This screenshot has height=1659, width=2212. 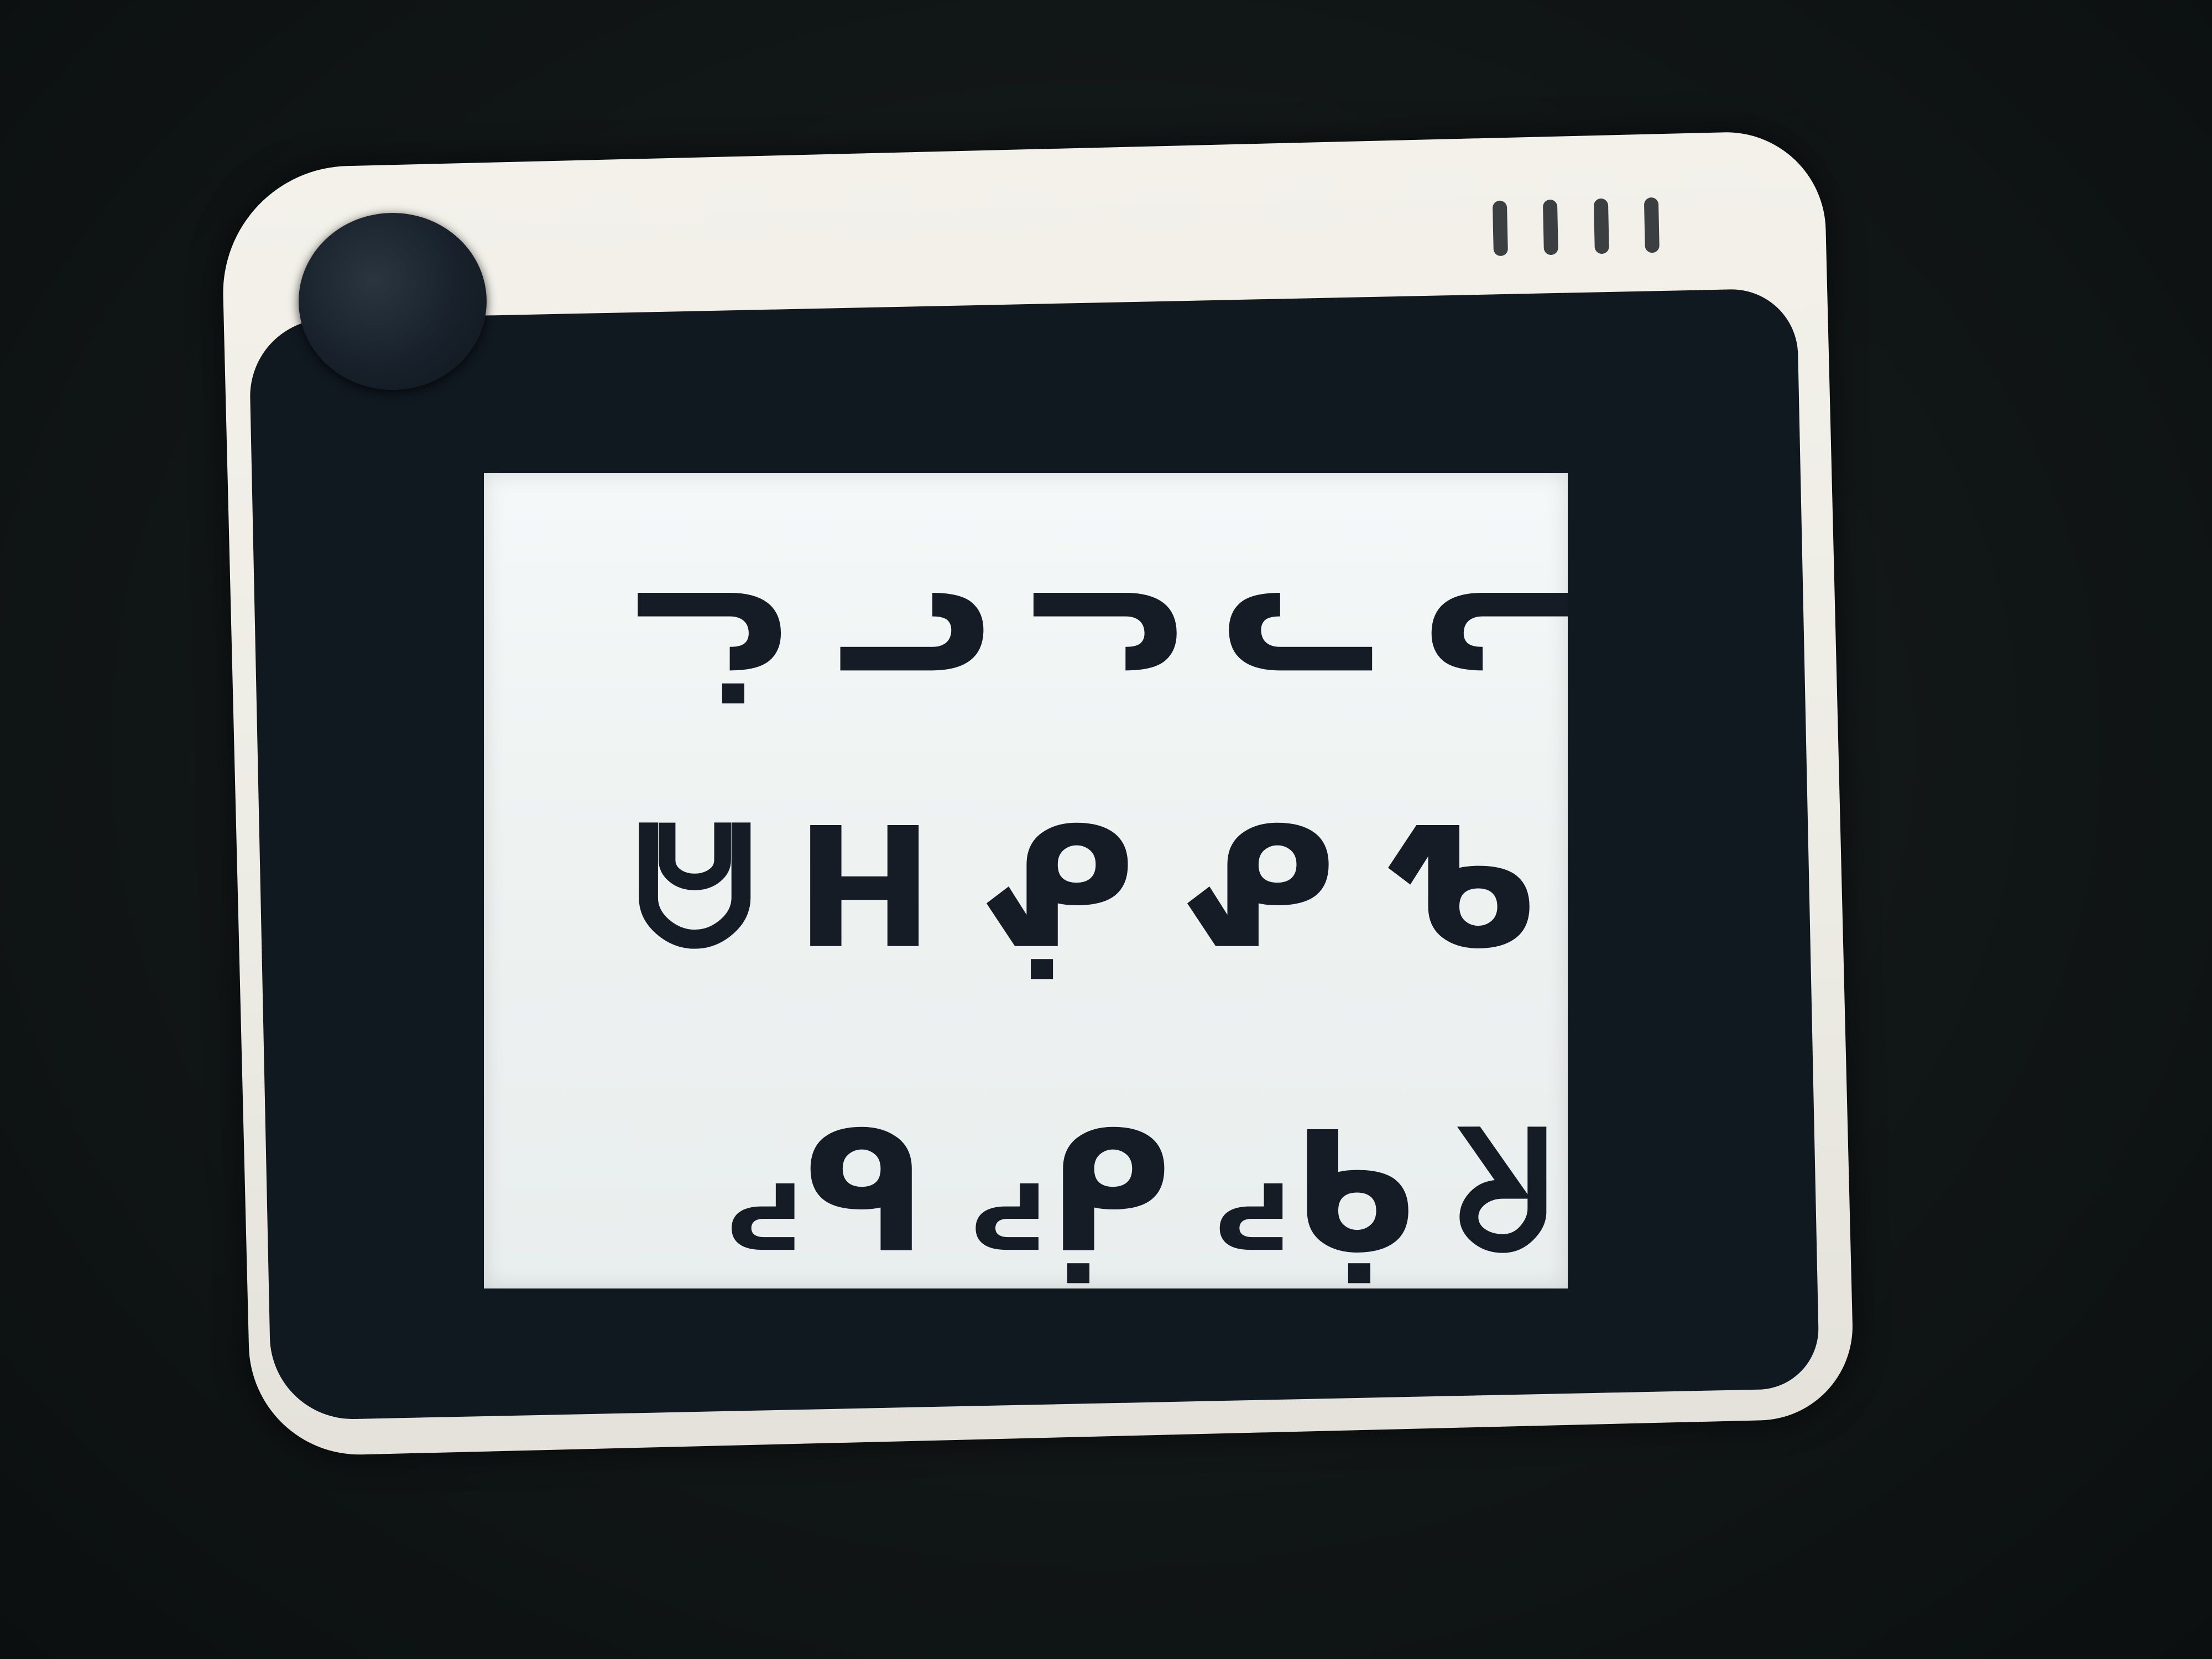 I want to click on speaker-grille, so click(x=1576, y=230).